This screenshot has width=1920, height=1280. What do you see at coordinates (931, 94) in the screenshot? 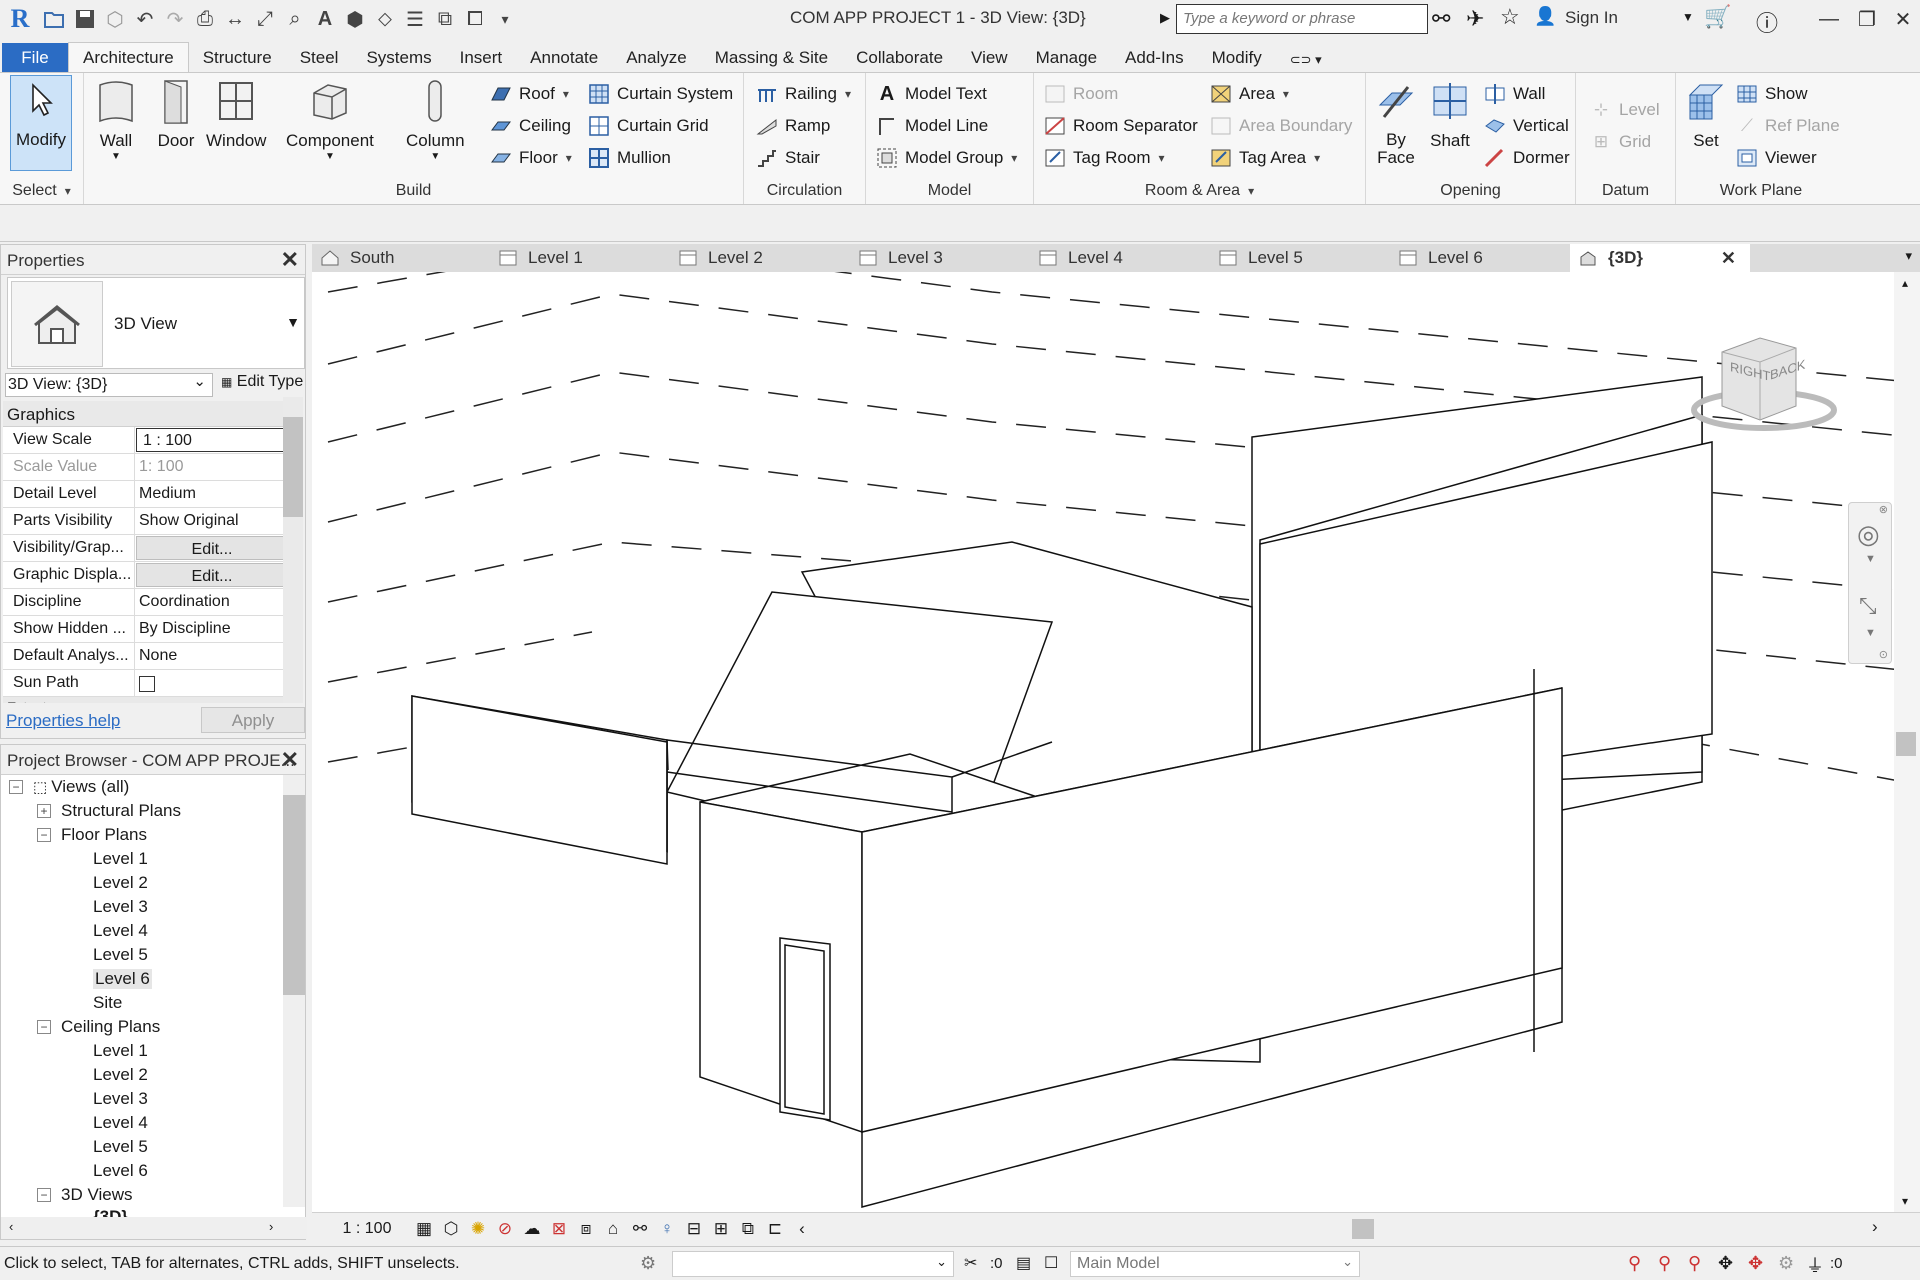
I see `model-text-button: A Model Text` at bounding box center [931, 94].